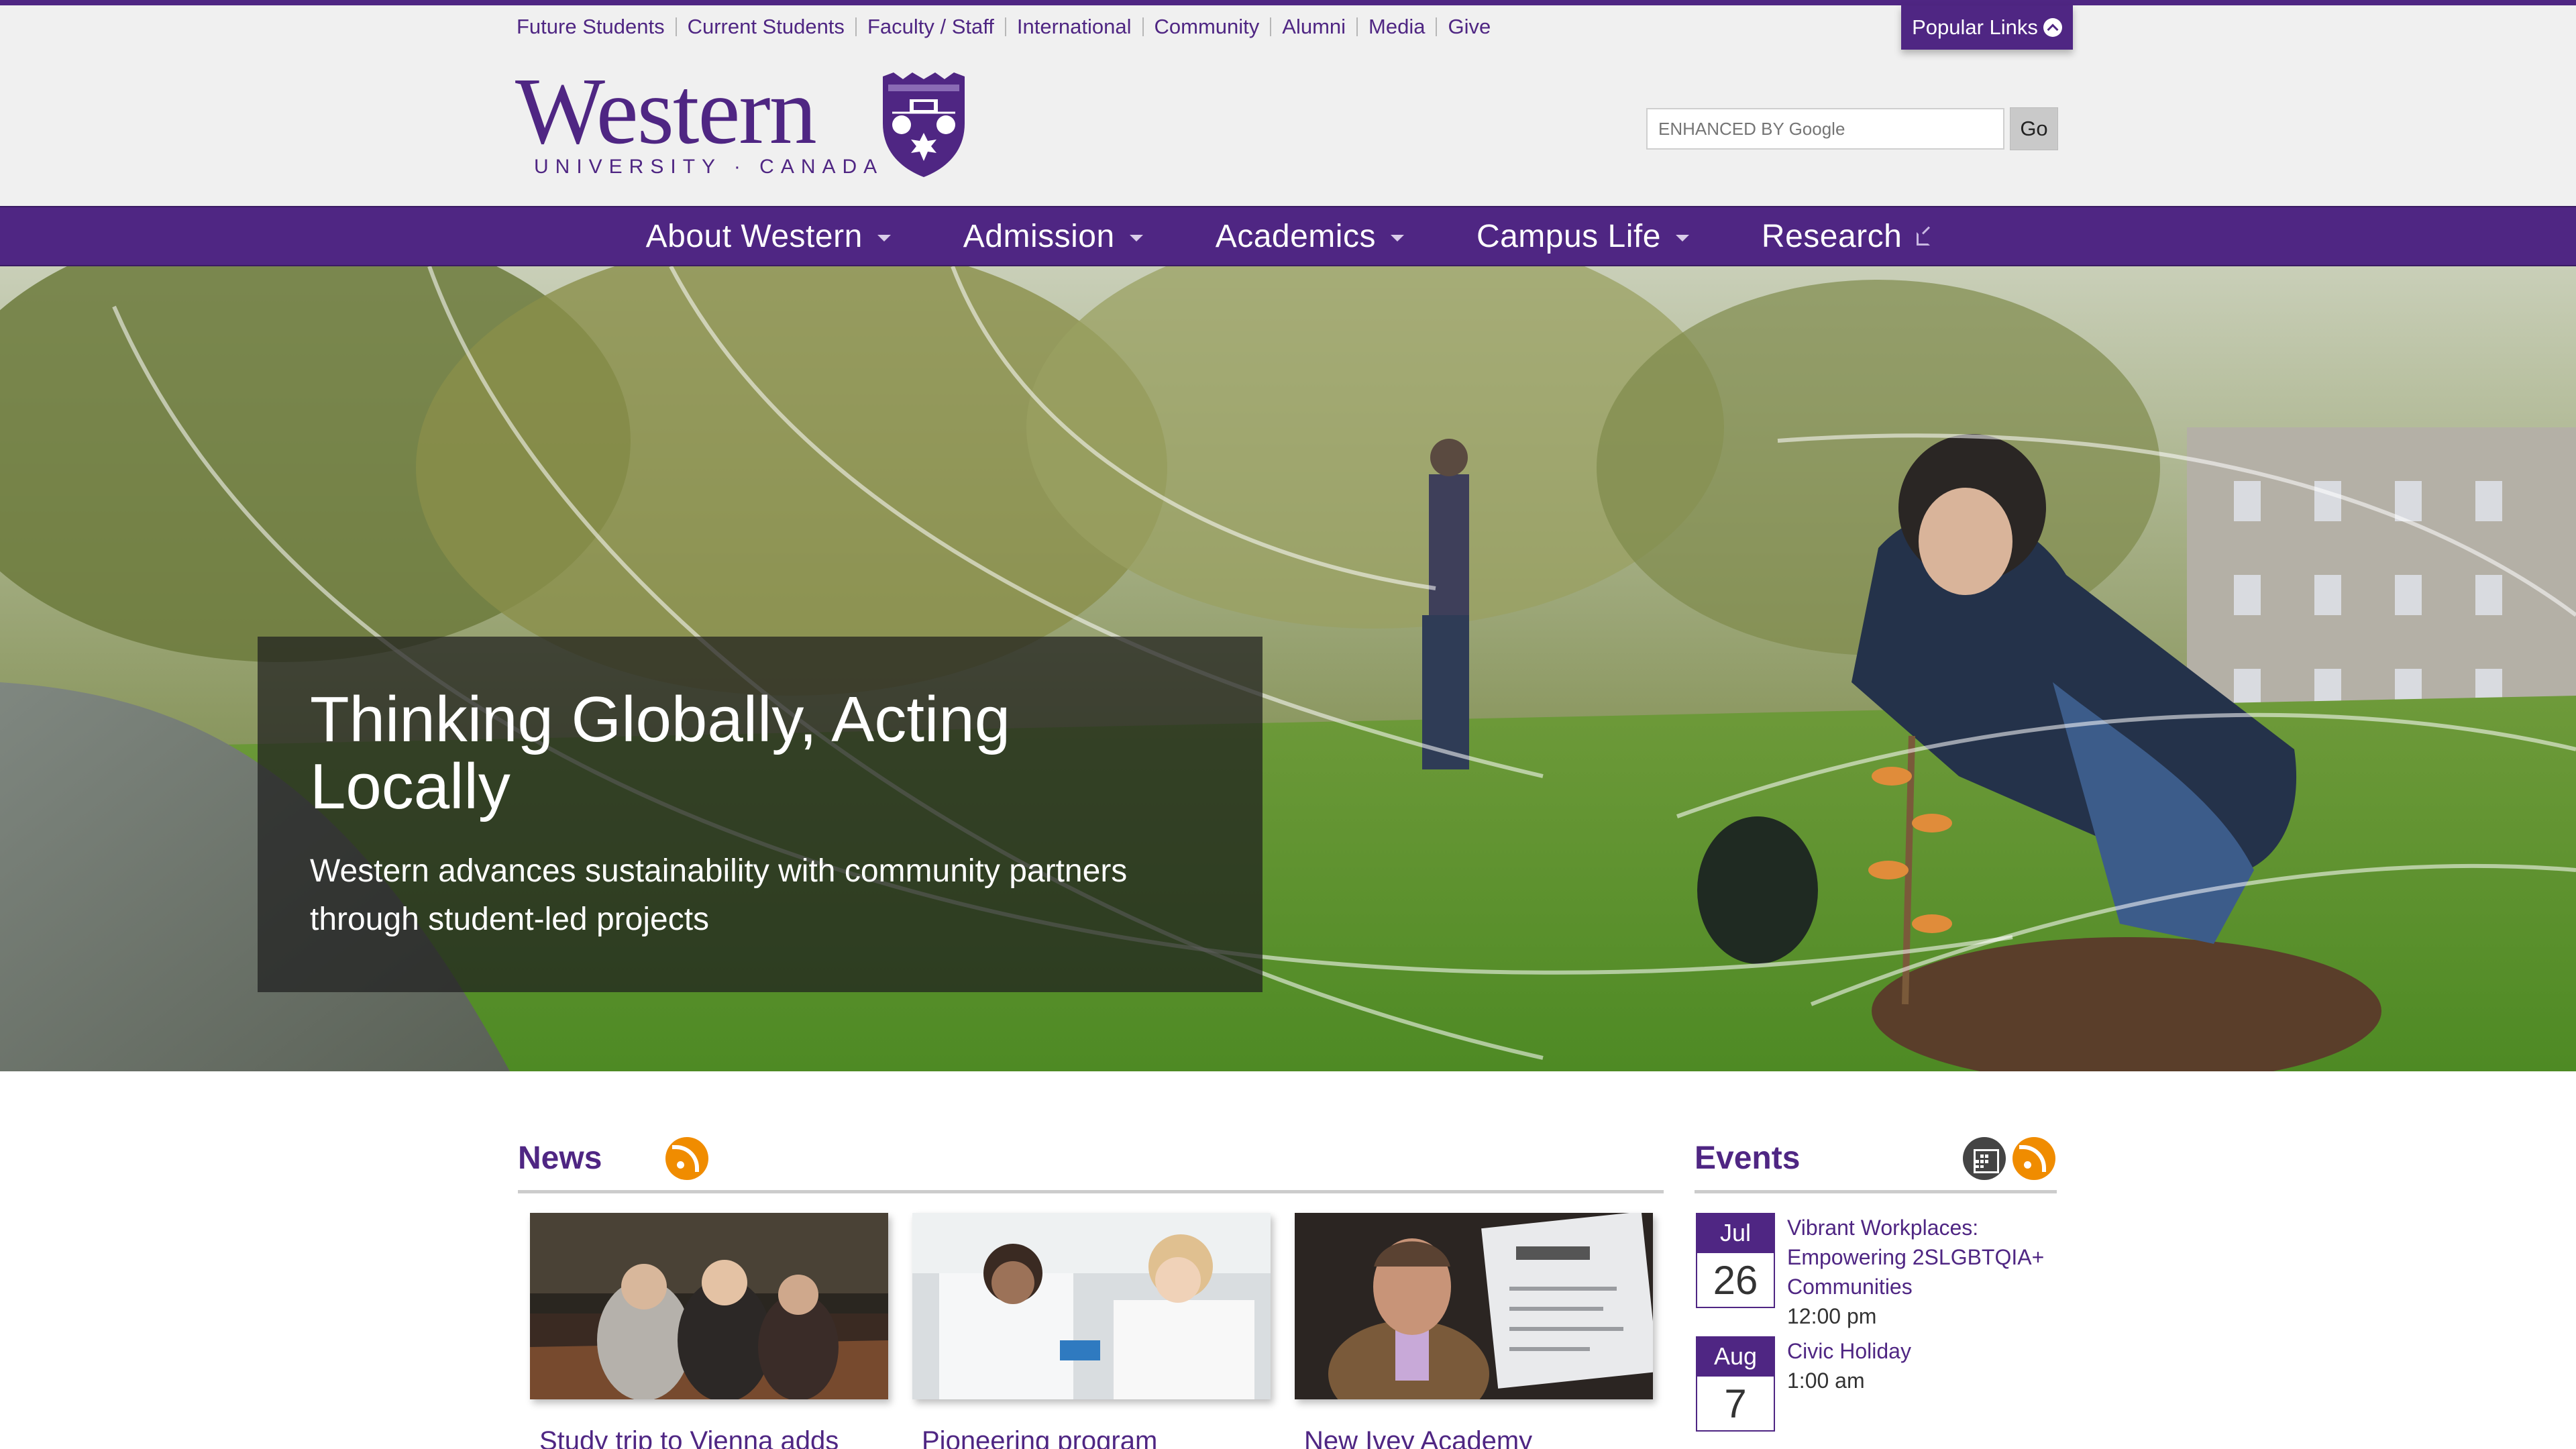 The image size is (2576, 1449). Describe the element at coordinates (713, 1437) in the screenshot. I see `news-card-title: Study trip to Vienna adds` at that location.